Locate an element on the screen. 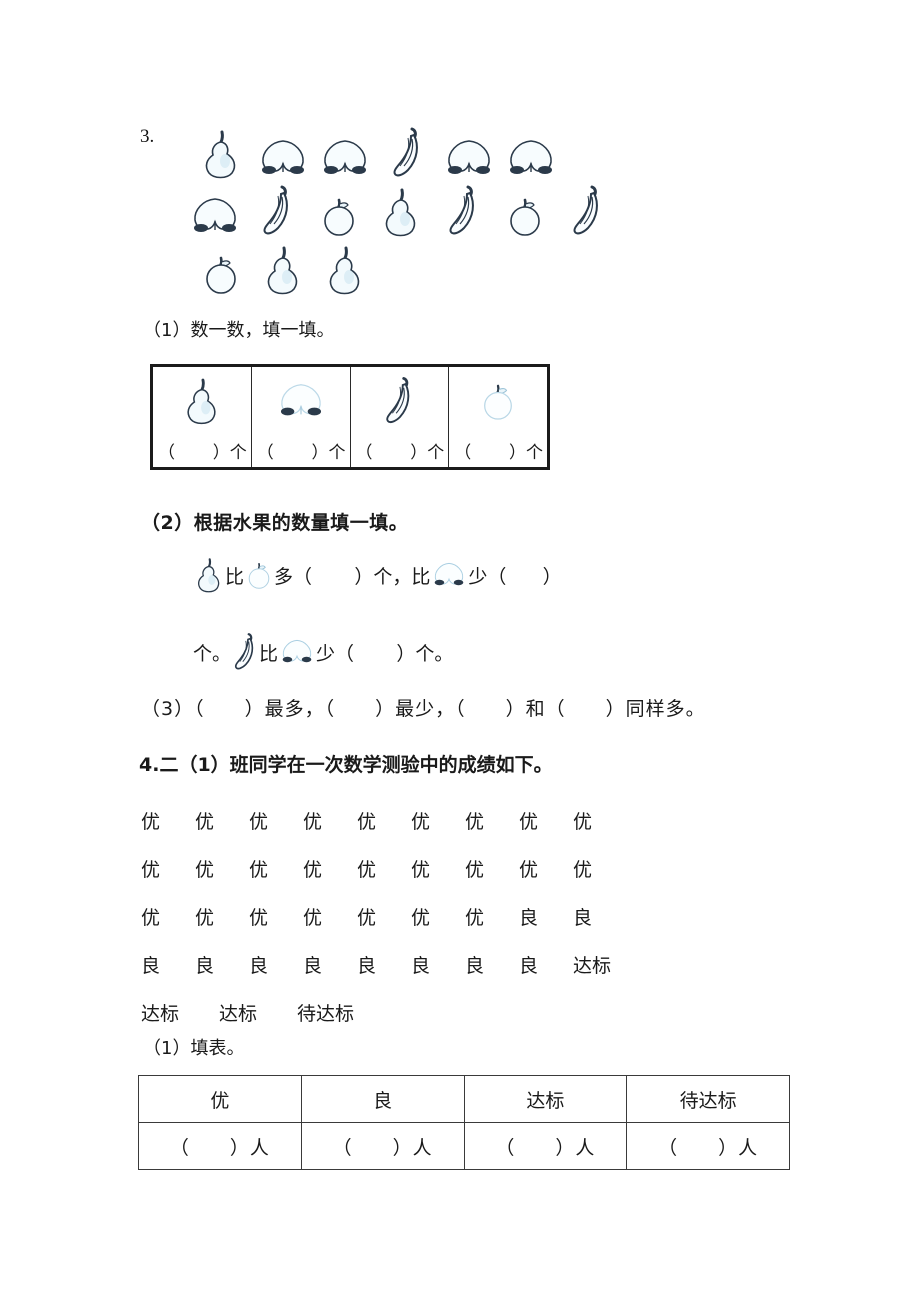  table-cell-pear: （ ）个 is located at coordinates (202, 417).